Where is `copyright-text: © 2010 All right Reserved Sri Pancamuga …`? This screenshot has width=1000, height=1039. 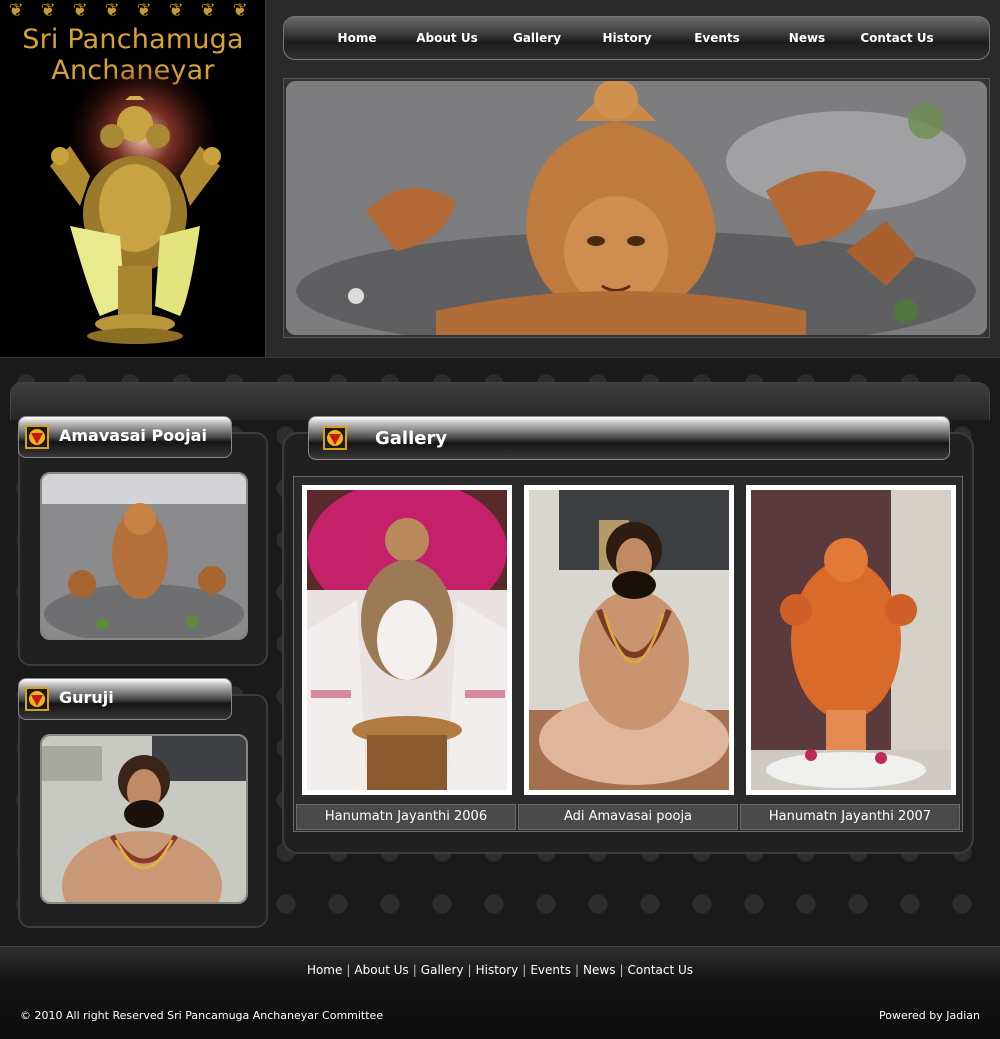
copyright-text: © 2010 All right Reserved Sri Pancamuga … is located at coordinates (202, 1015).